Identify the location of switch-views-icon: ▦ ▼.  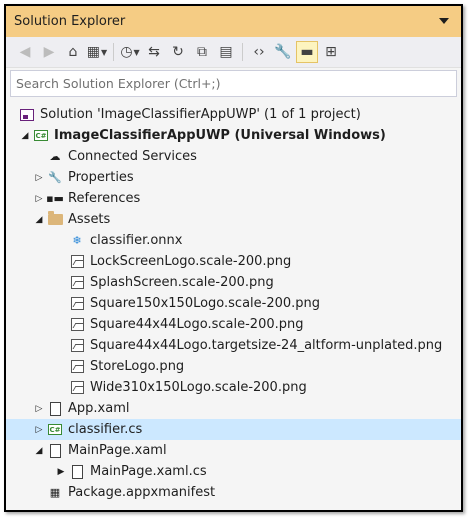
(97, 52).